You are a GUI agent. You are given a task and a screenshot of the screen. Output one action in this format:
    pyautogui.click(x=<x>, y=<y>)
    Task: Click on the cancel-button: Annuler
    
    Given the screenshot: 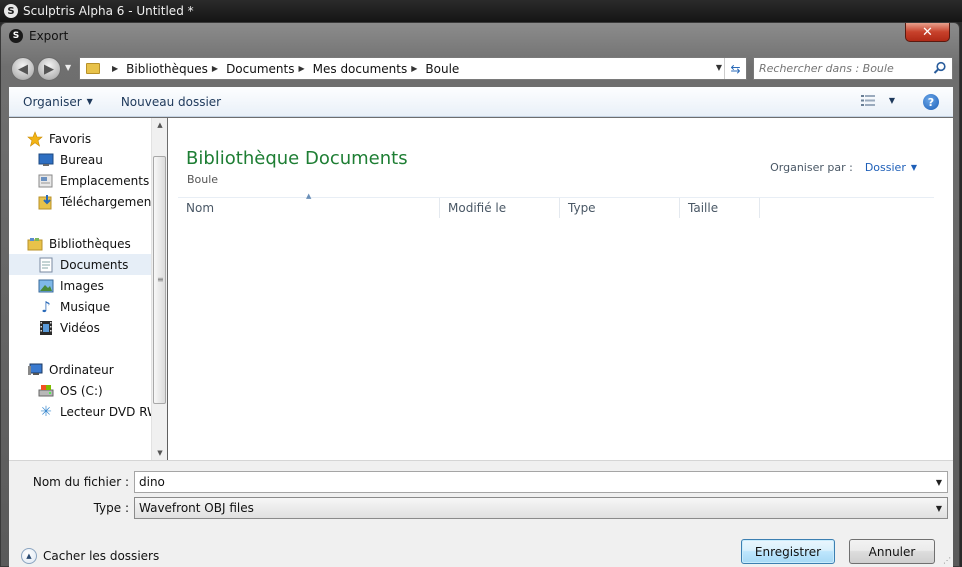 What is the action you would take?
    pyautogui.click(x=892, y=551)
    